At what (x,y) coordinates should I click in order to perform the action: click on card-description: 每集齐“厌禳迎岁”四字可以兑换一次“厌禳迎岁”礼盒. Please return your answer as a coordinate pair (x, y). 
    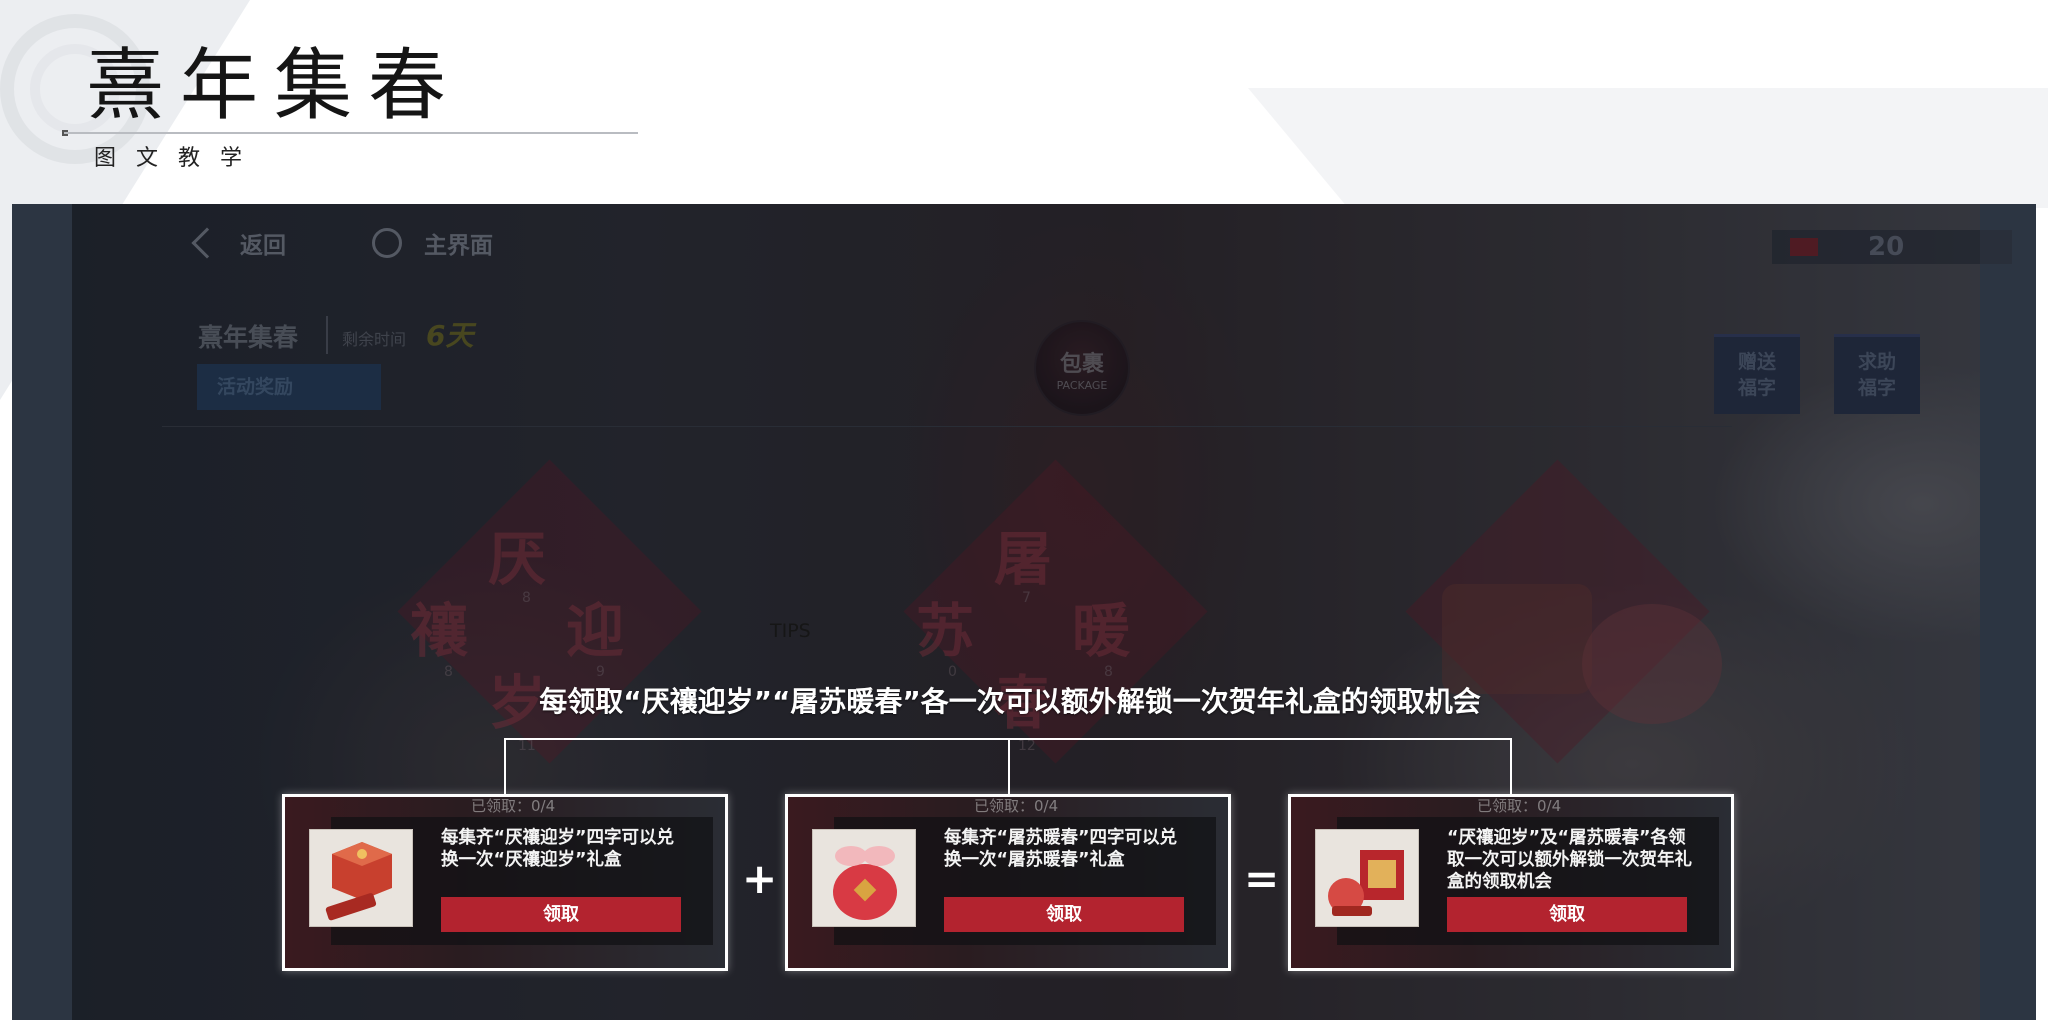
    Looking at the image, I should click on (558, 849).